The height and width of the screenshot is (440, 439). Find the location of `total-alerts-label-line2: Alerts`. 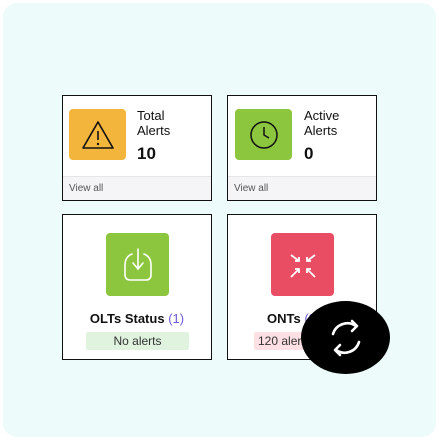

total-alerts-label-line2: Alerts is located at coordinates (154, 130).